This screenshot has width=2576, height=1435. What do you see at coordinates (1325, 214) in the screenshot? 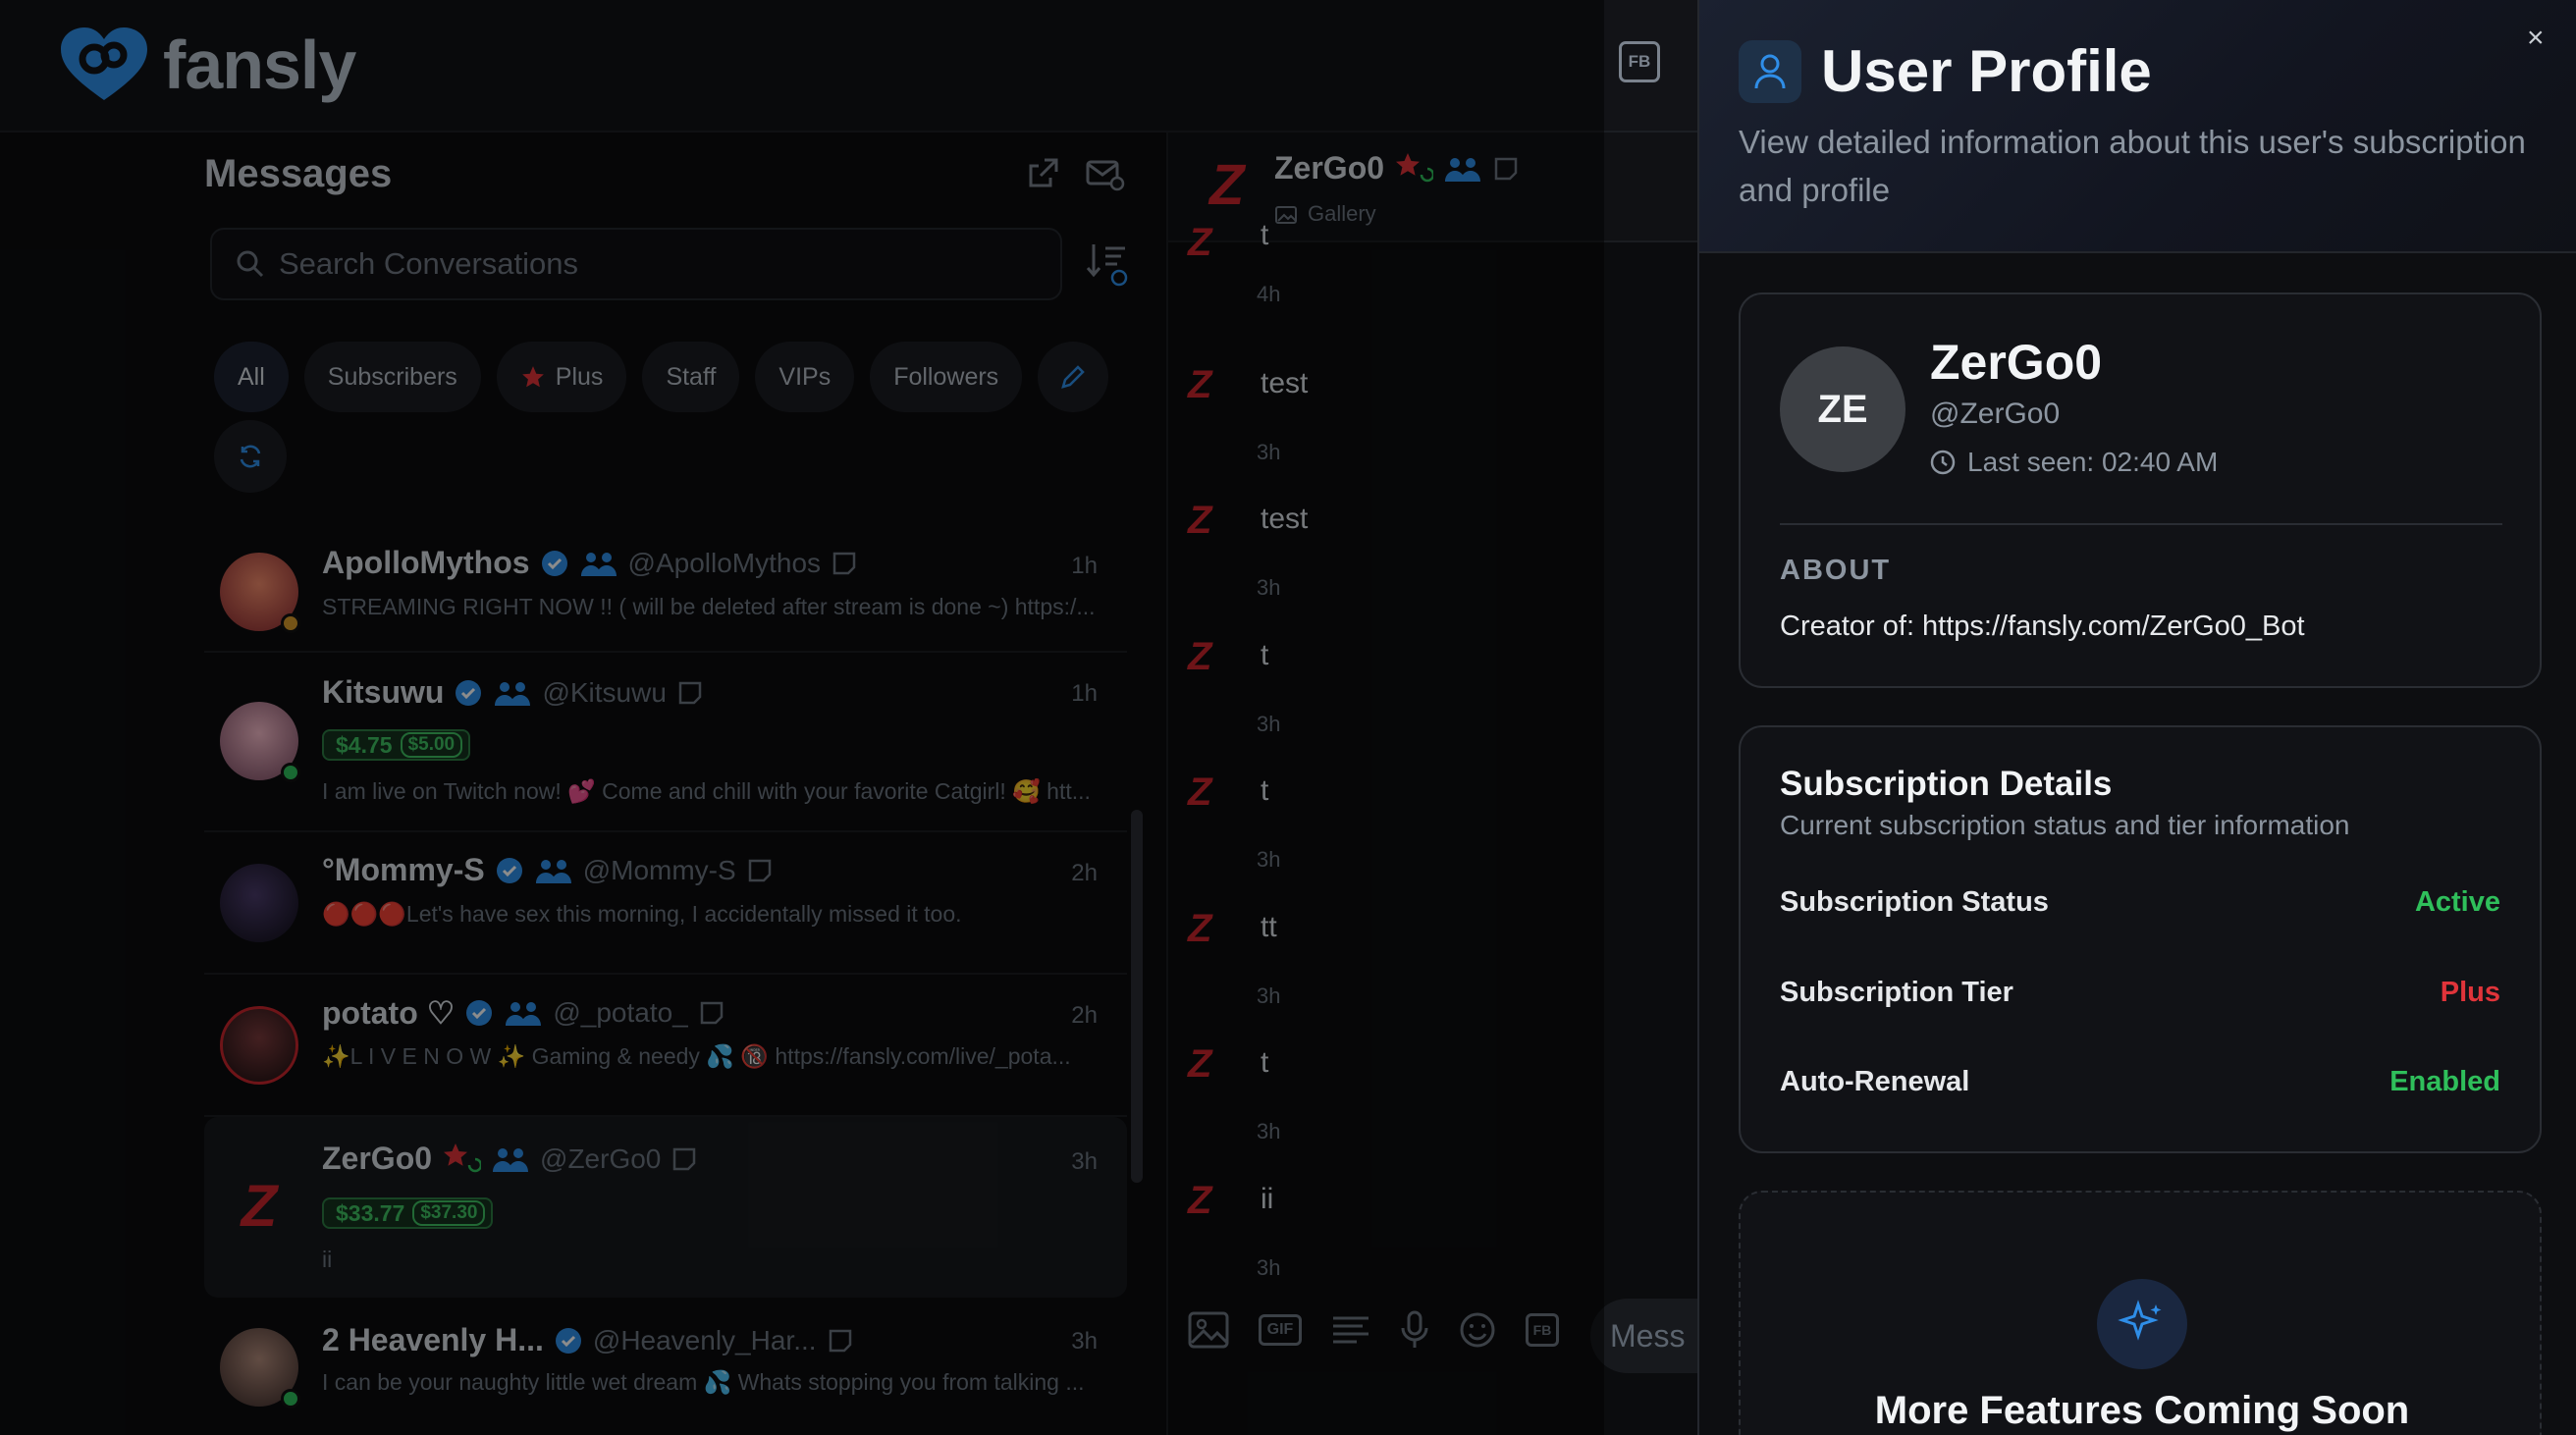
I see `gallery-link: Gallery` at bounding box center [1325, 214].